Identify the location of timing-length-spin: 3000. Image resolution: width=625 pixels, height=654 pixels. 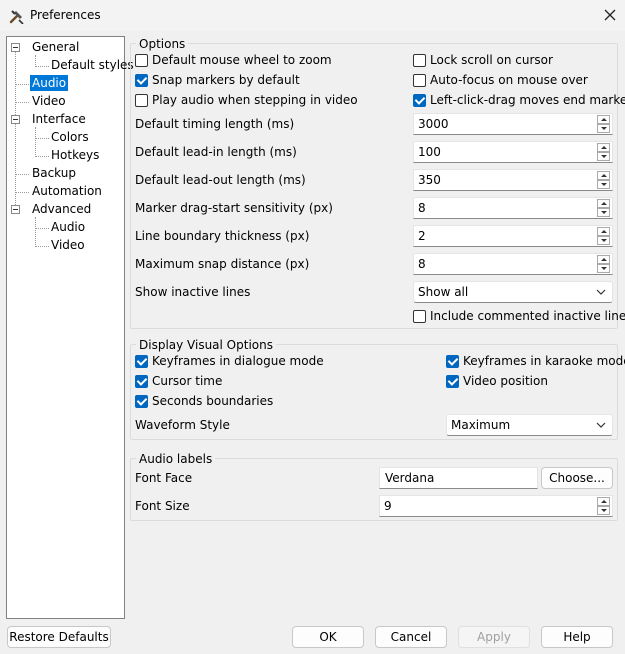
(513, 124).